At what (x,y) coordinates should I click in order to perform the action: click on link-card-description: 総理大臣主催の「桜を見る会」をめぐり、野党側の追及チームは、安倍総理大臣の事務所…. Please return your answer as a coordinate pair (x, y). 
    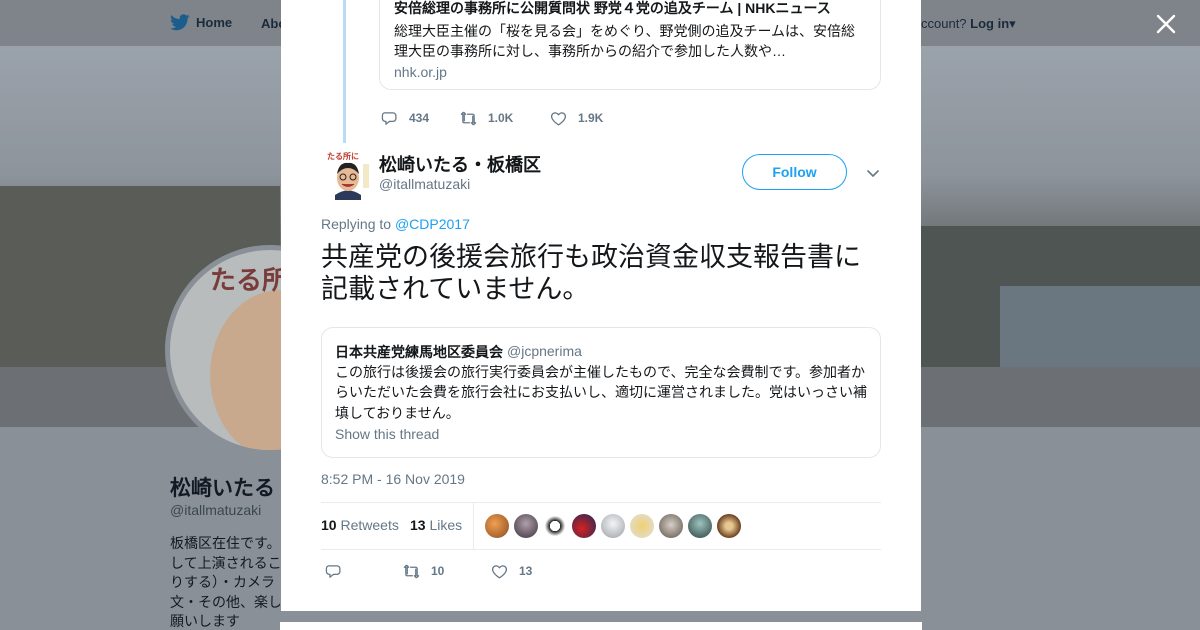
    Looking at the image, I should click on (625, 41).